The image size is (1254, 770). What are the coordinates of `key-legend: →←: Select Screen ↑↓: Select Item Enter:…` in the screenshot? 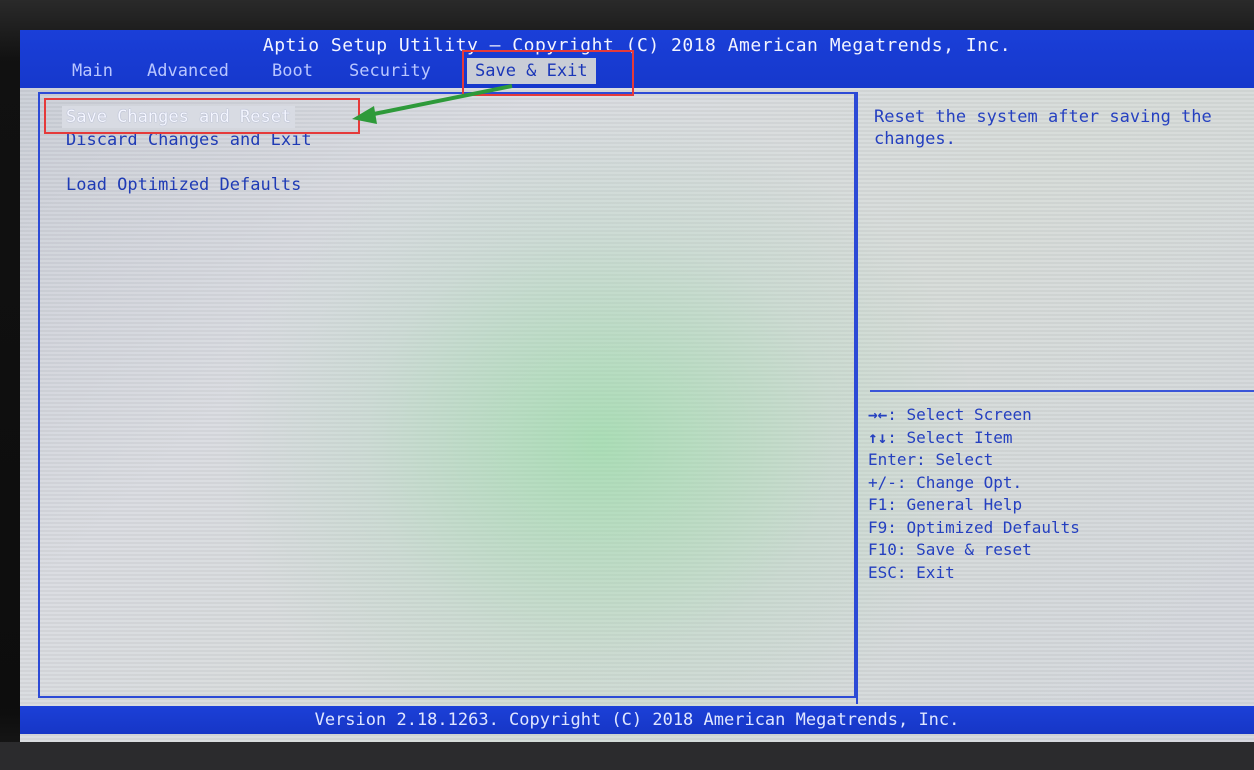 It's located at (974, 494).